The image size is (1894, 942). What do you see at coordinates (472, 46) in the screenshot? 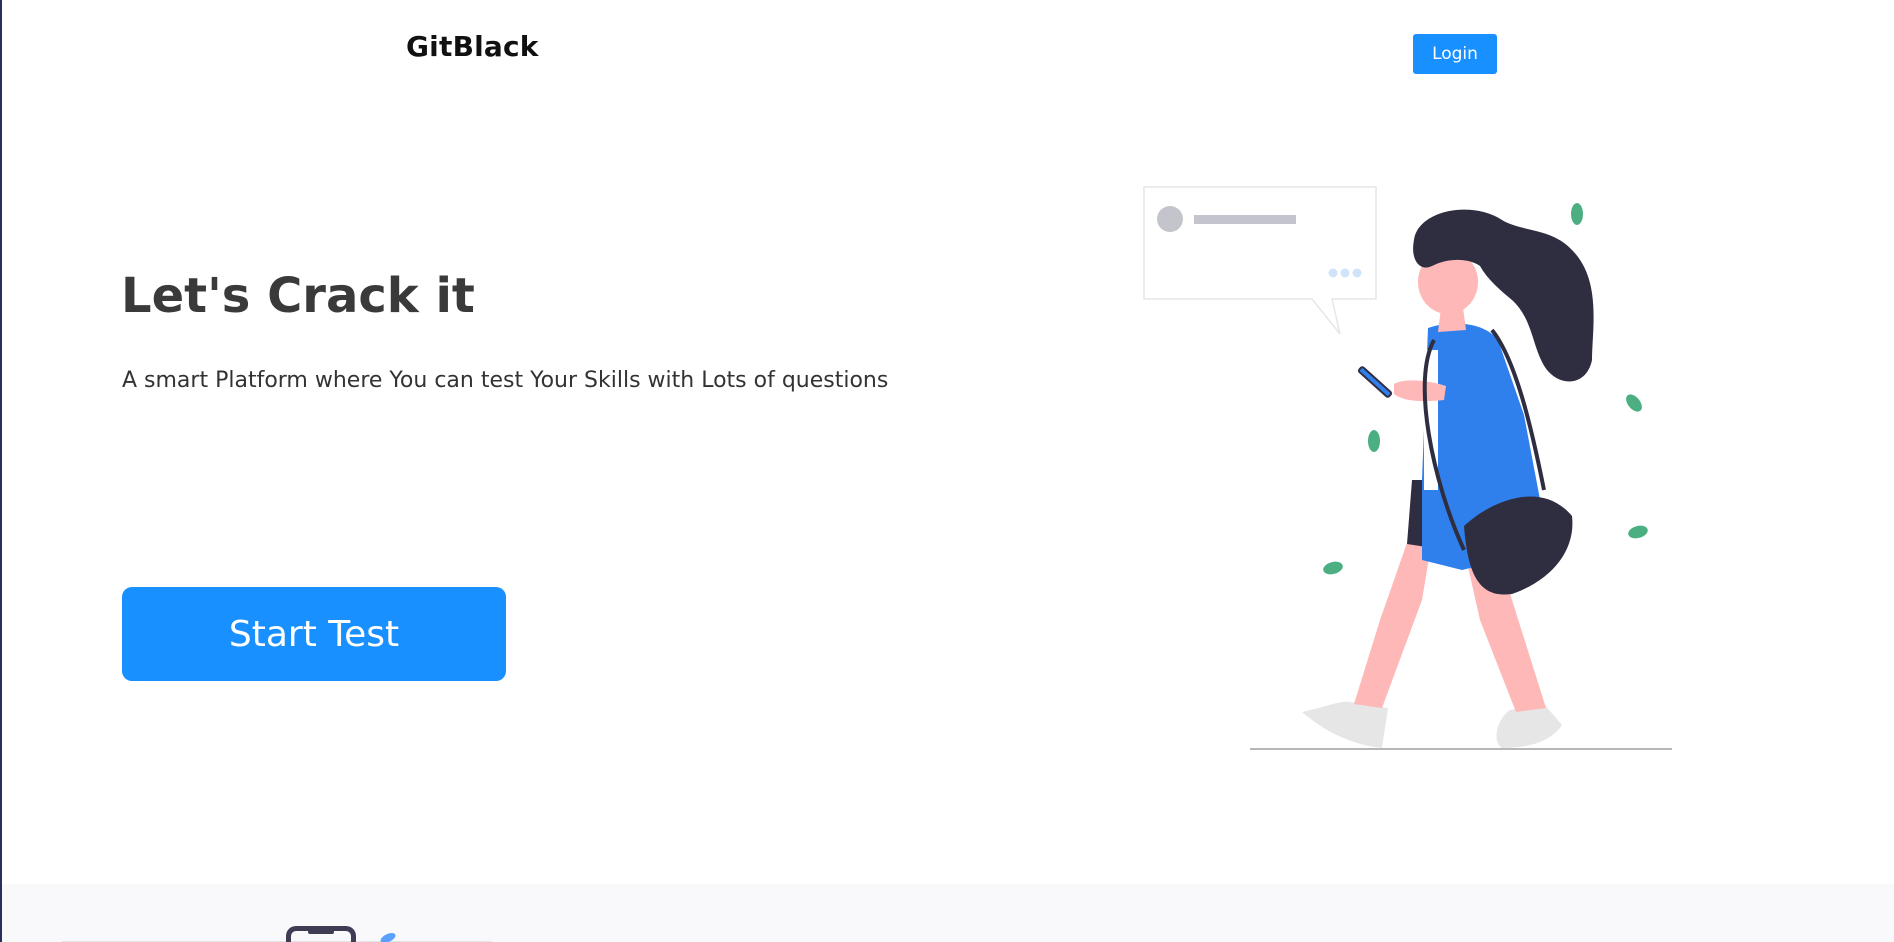
I see `brand-logo: GitBlack` at bounding box center [472, 46].